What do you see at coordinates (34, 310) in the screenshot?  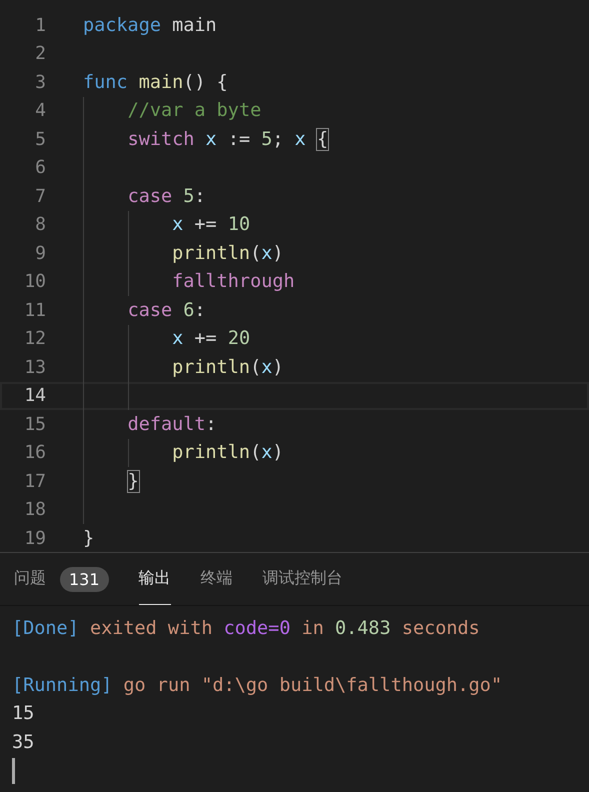 I see `line-number: 11` at bounding box center [34, 310].